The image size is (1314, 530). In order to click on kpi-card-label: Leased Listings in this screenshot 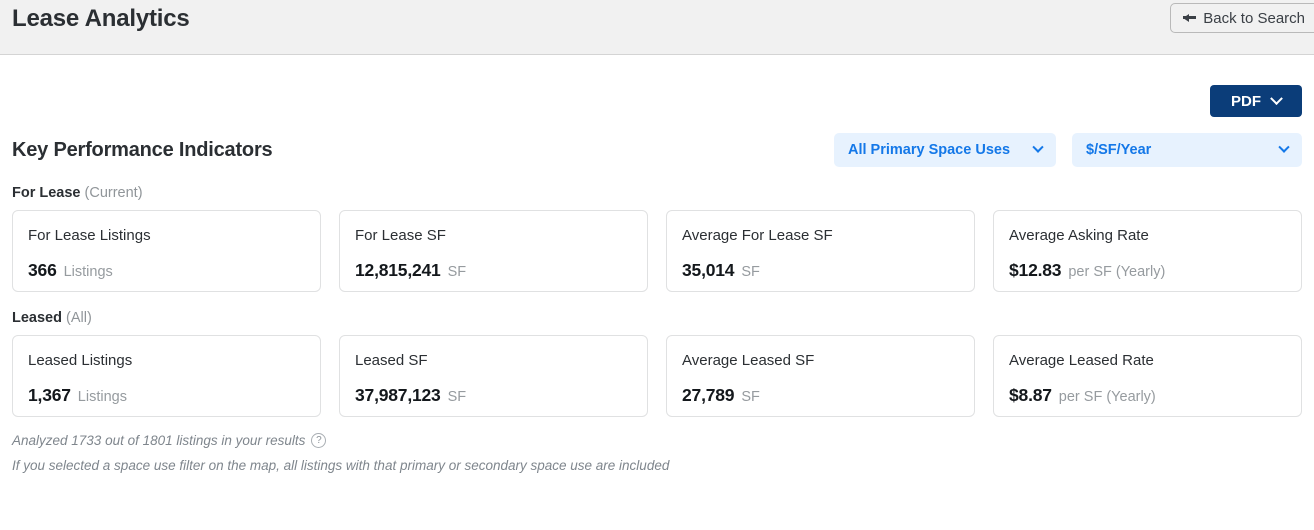, I will do `click(80, 360)`.